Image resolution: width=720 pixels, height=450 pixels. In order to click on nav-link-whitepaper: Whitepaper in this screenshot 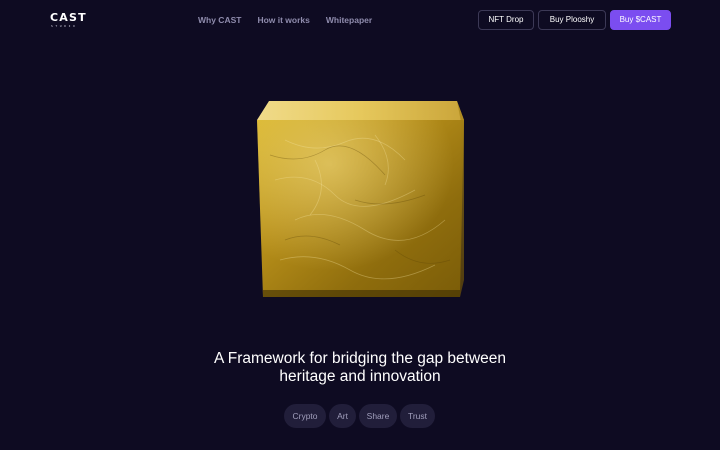, I will do `click(349, 20)`.